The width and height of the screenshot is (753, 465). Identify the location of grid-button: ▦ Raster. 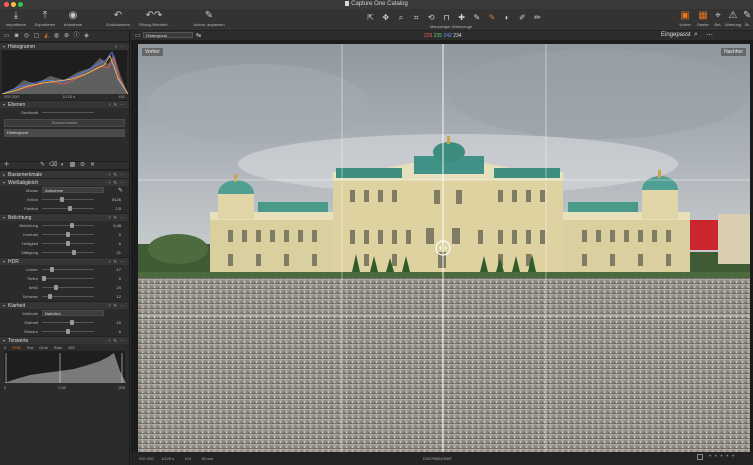
(703, 18).